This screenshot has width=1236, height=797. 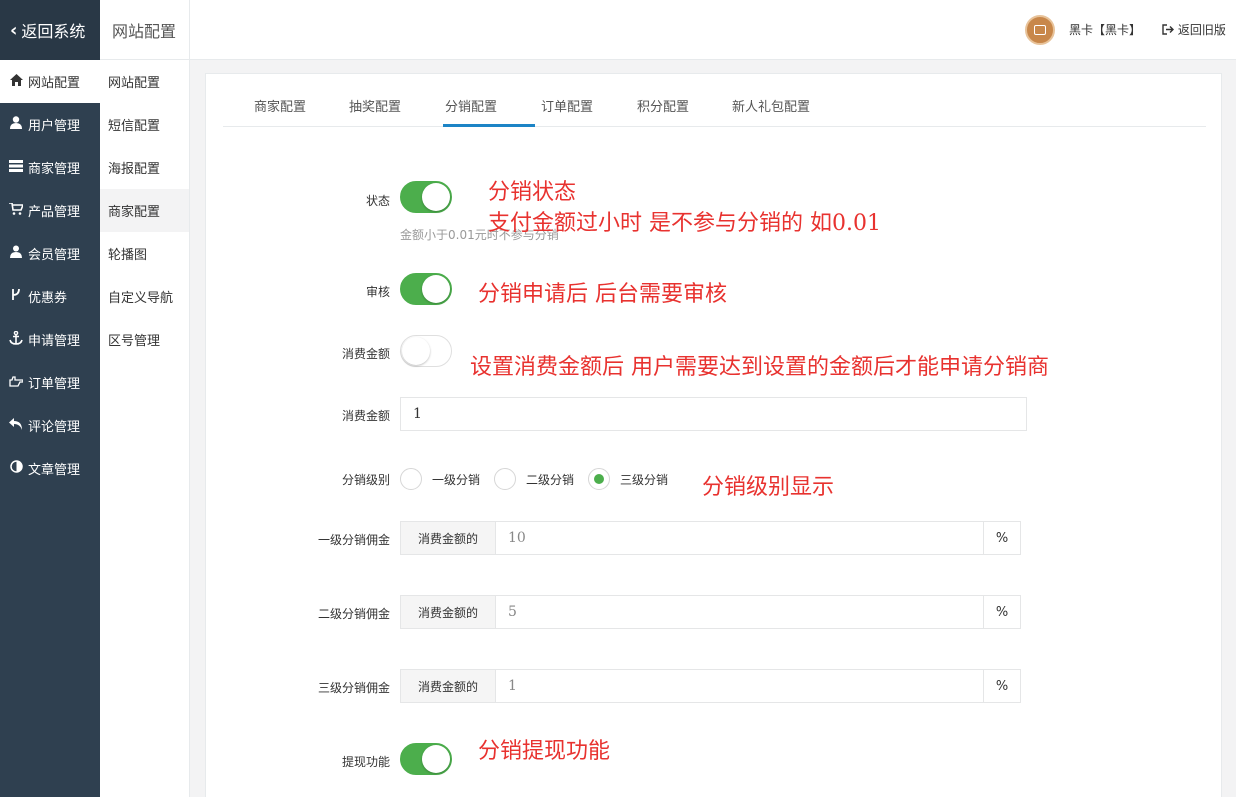 I want to click on spend-amount-input: 1, so click(x=713, y=414).